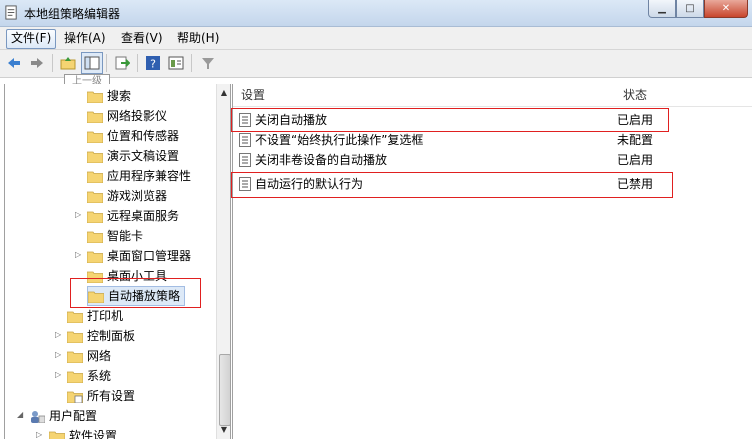 The image size is (752, 439). I want to click on menu-file: 文件(F), so click(31, 39).